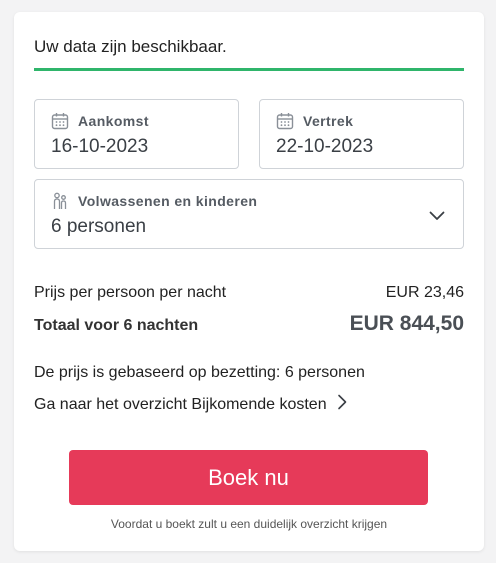 This screenshot has width=496, height=563. What do you see at coordinates (406, 323) in the screenshot?
I see `total-price-amount: EUR 844,50` at bounding box center [406, 323].